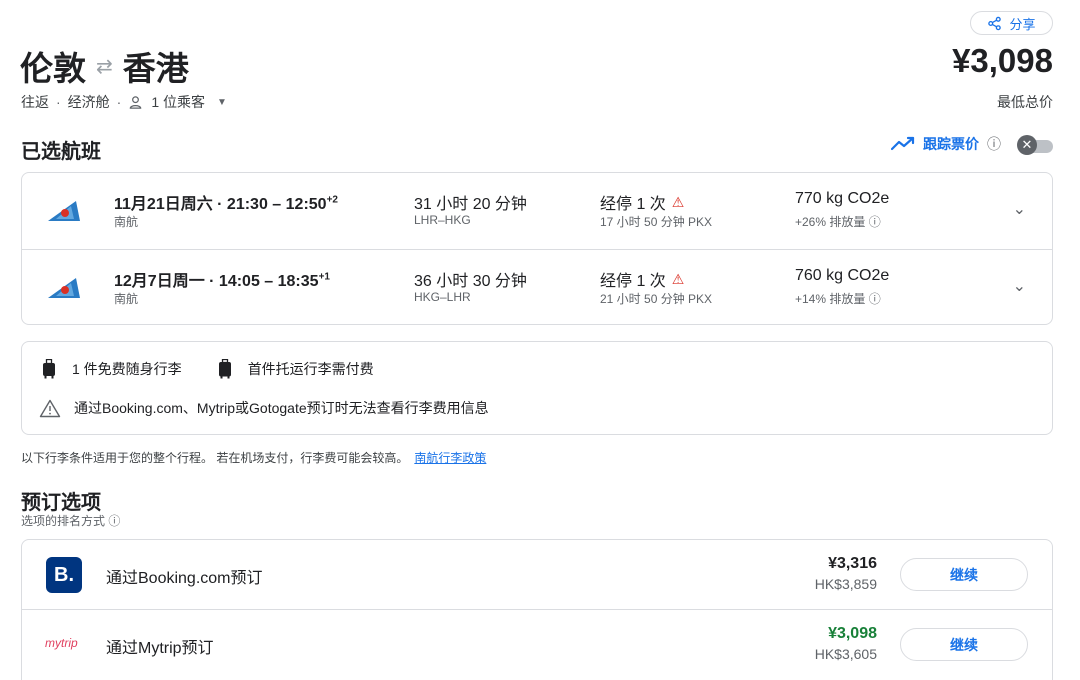 The width and height of the screenshot is (1080, 680). I want to click on carry-on-text: 1 件免费随身行李, so click(127, 369).